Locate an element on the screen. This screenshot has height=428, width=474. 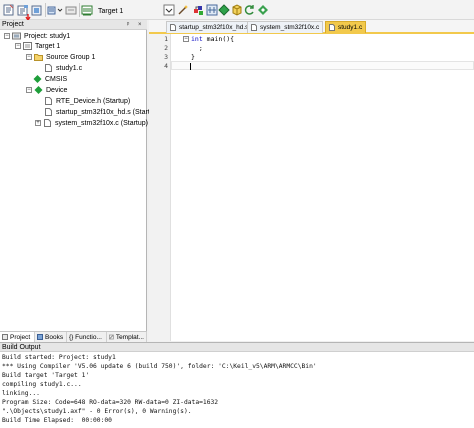
batch-build-dropdown-icon is located at coordinates (60, 10).